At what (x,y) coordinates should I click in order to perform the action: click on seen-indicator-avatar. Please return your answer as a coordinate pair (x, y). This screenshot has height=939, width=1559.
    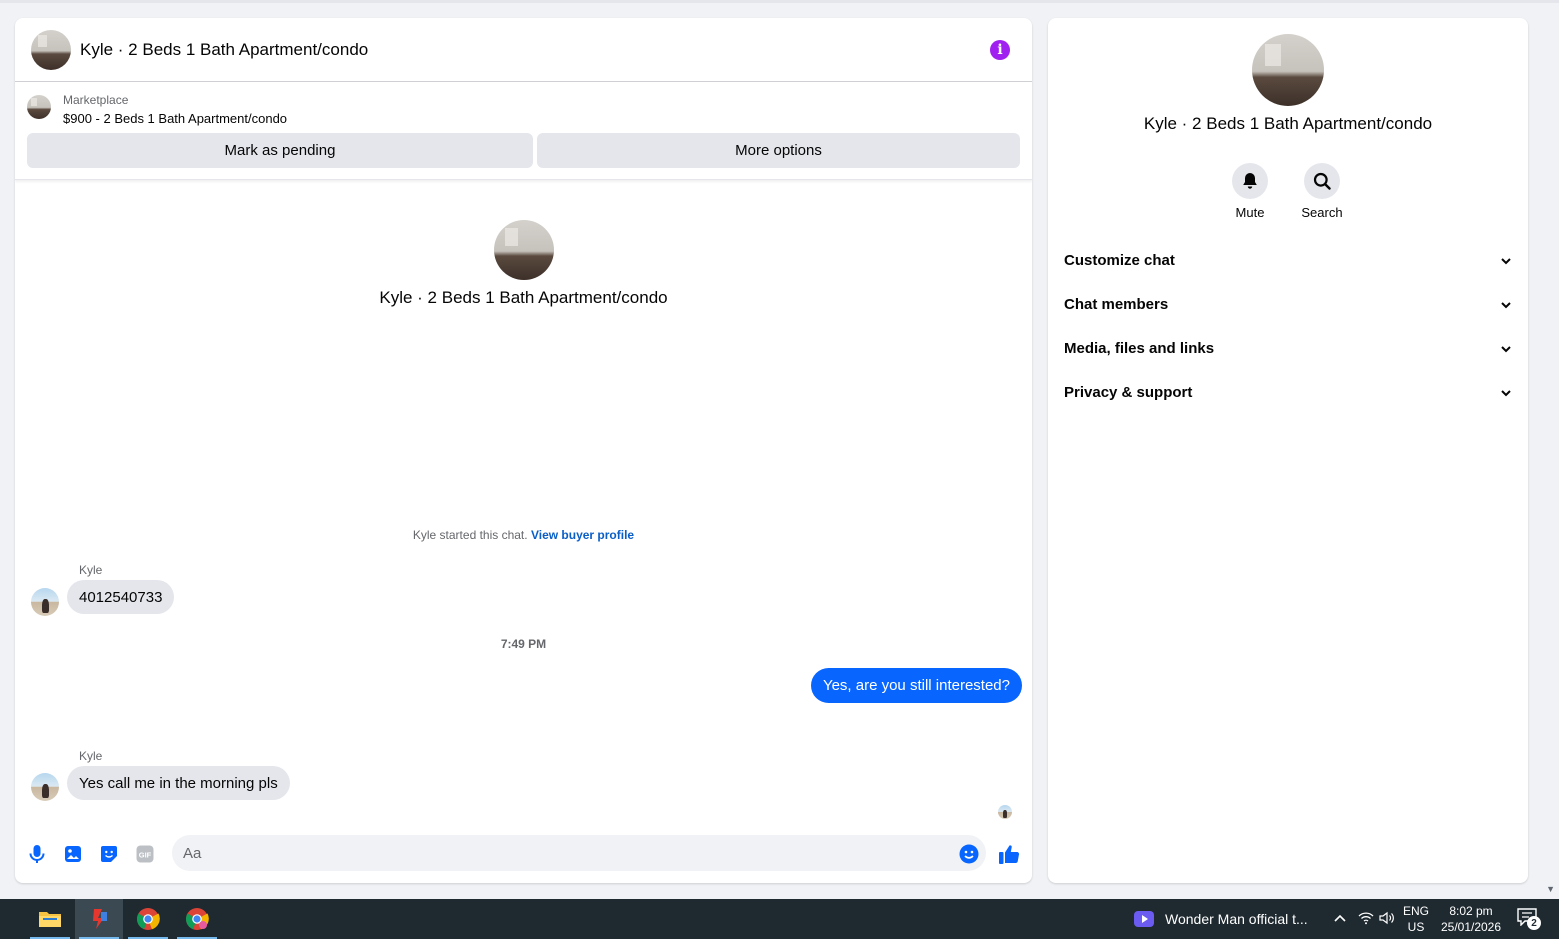
    Looking at the image, I should click on (1005, 812).